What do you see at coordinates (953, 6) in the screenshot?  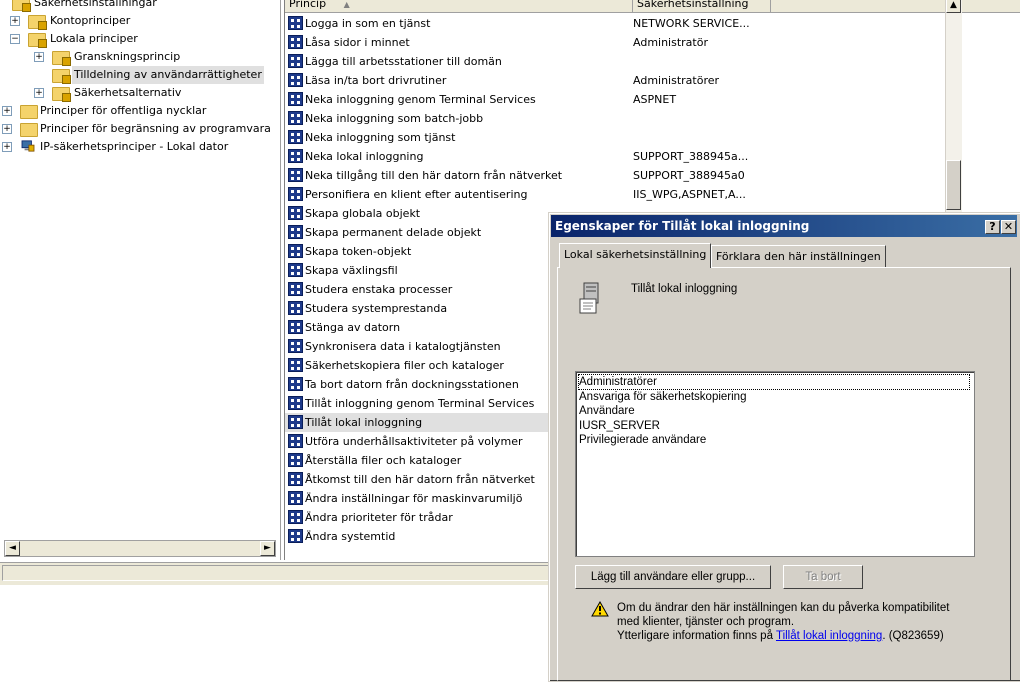 I see `scroll-up-arrow-icon: ▲` at bounding box center [953, 6].